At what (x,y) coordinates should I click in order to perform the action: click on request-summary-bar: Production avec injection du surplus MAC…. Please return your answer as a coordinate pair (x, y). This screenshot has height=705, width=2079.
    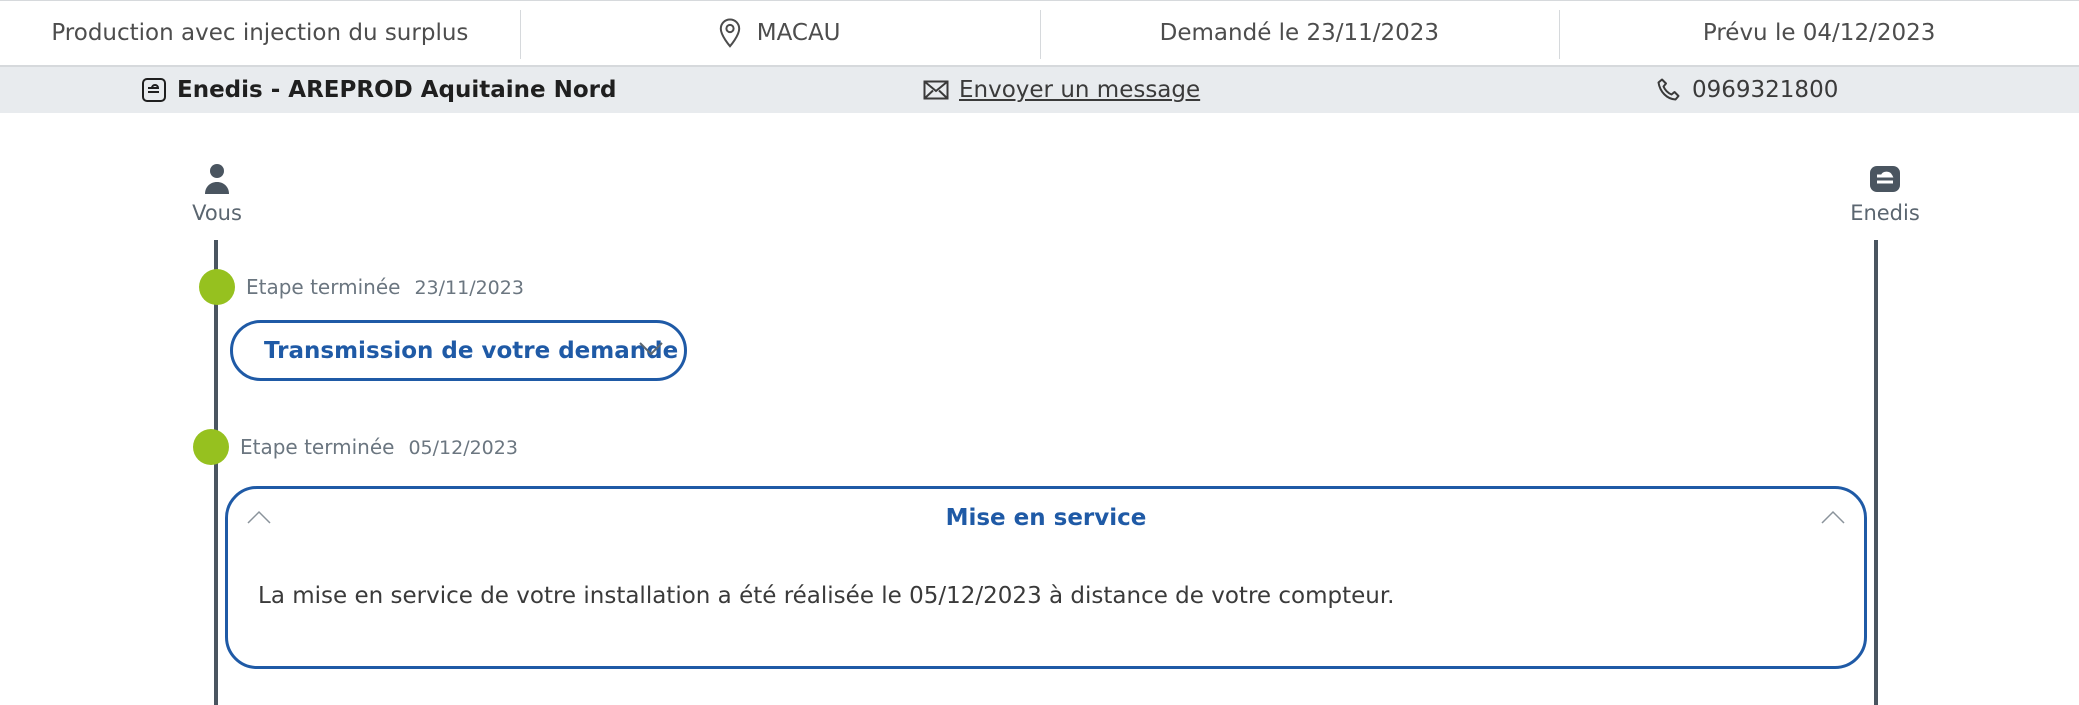
    Looking at the image, I should click on (1039, 33).